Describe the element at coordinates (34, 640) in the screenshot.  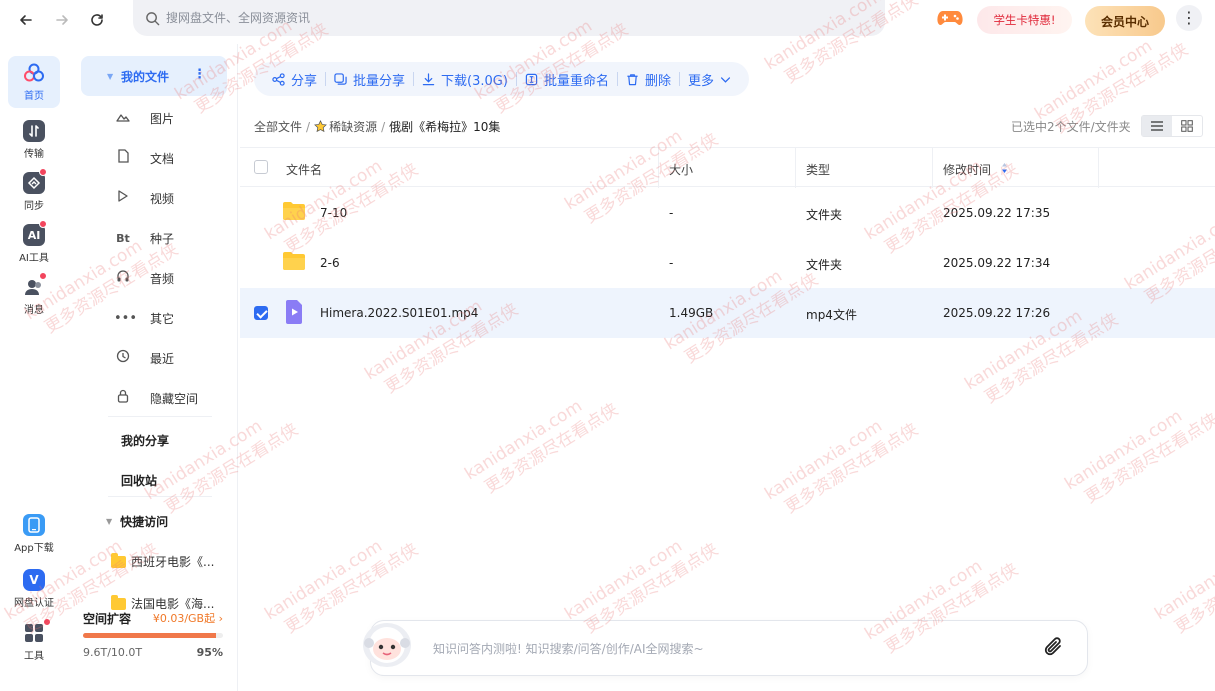
I see `rail-item-tools: 工具` at that location.